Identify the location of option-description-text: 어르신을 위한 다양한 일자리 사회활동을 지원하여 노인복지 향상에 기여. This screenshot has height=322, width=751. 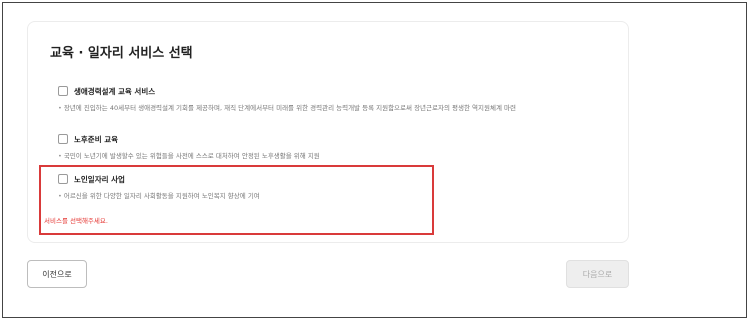
(161, 196).